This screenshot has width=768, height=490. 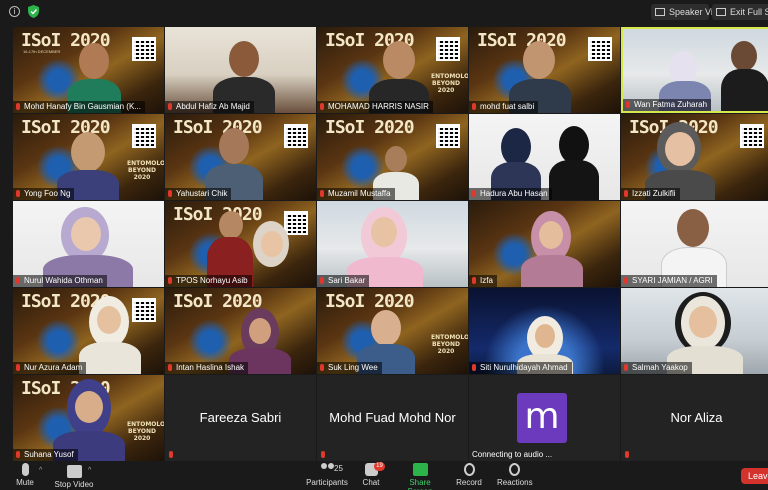 I want to click on participant-tile: Salmah Yaakop, so click(x=694, y=331).